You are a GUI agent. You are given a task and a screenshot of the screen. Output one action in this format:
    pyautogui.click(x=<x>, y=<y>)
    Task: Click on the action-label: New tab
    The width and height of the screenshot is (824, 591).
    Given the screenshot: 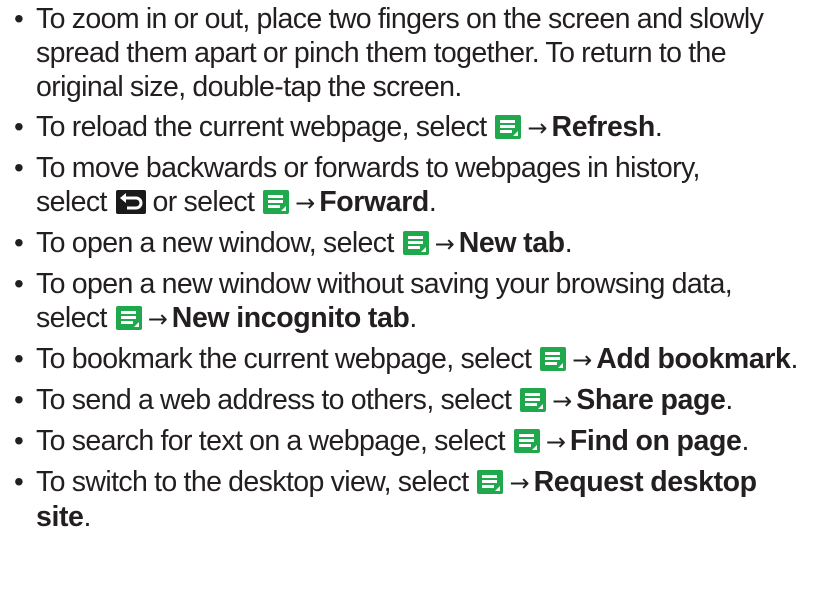 What is the action you would take?
    pyautogui.click(x=511, y=243)
    